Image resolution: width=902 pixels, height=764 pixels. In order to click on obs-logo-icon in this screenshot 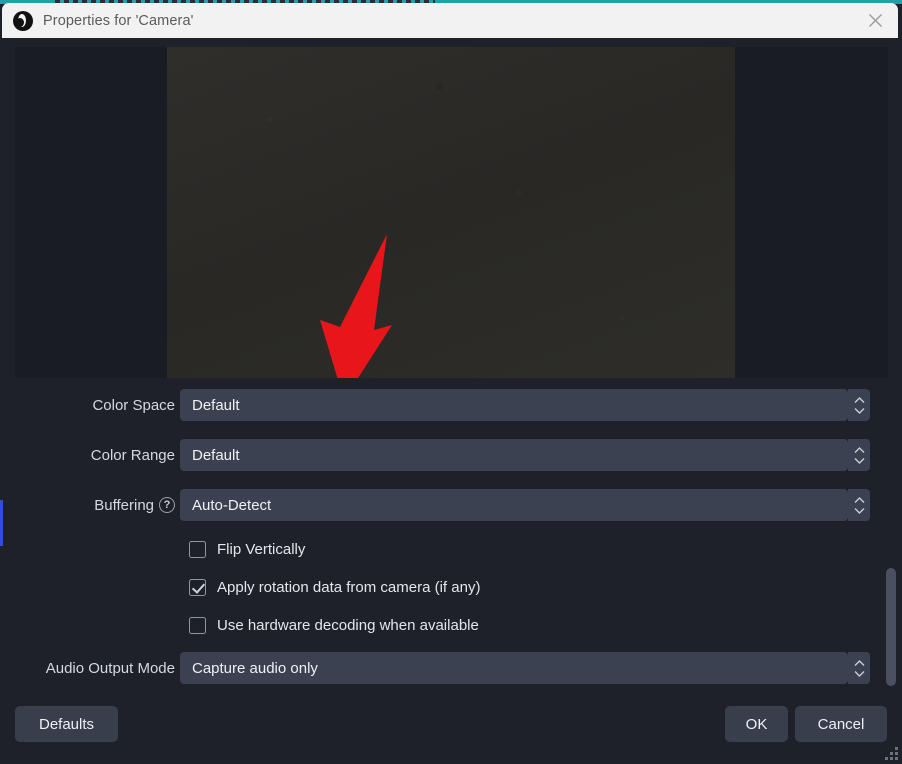, I will do `click(23, 20)`.